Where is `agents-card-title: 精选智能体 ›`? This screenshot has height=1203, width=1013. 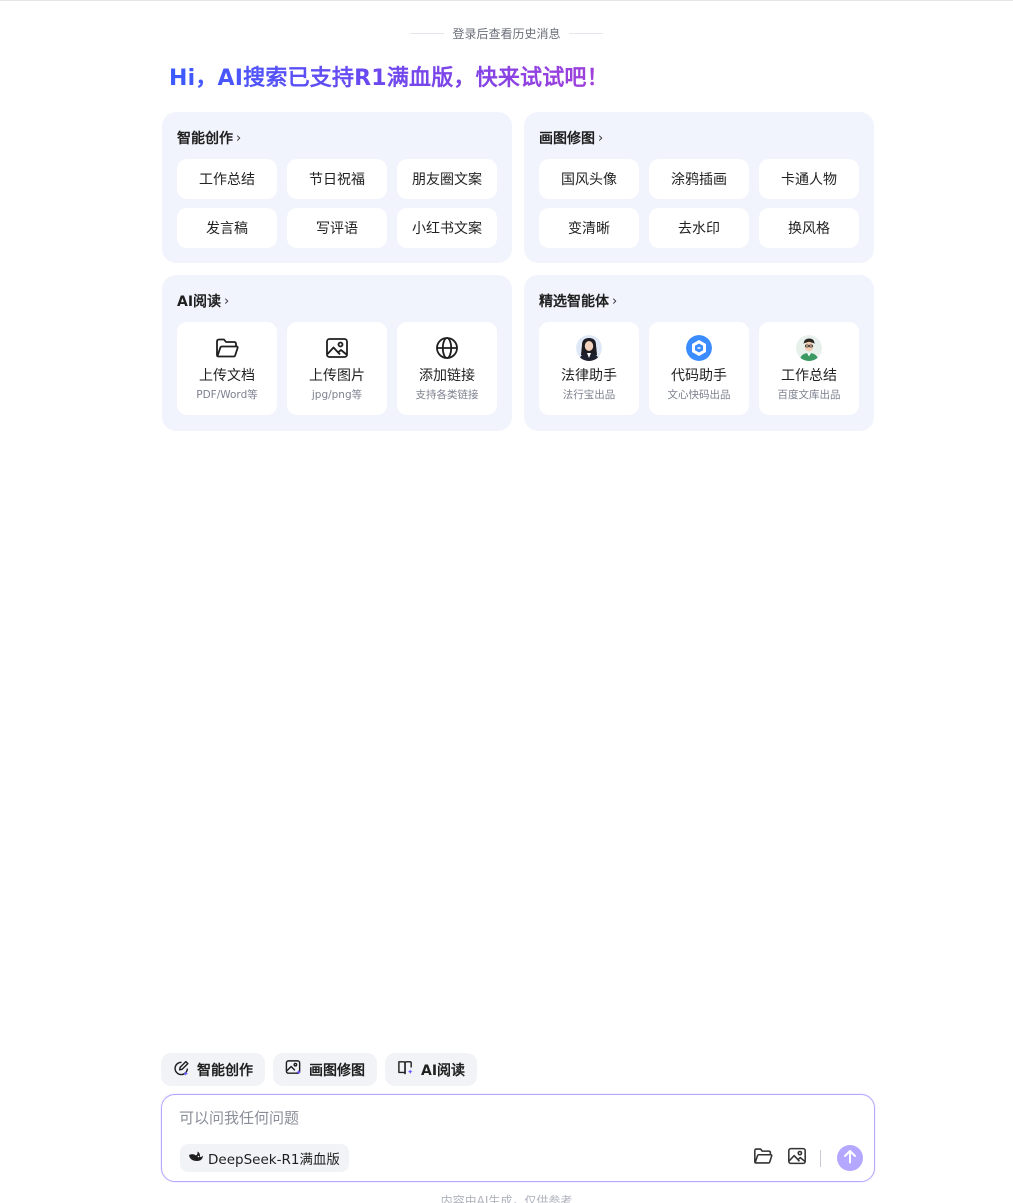
agents-card-title: 精选智能体 › is located at coordinates (578, 301).